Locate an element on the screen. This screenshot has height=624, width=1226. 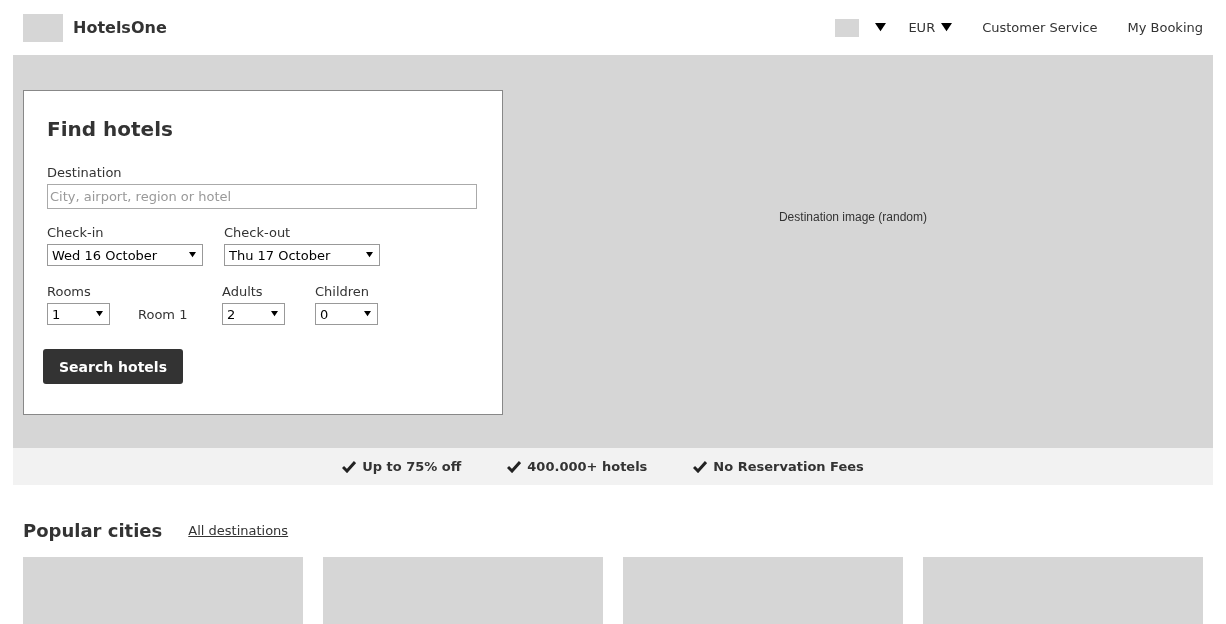
search-button: Search hotels is located at coordinates (113, 366).